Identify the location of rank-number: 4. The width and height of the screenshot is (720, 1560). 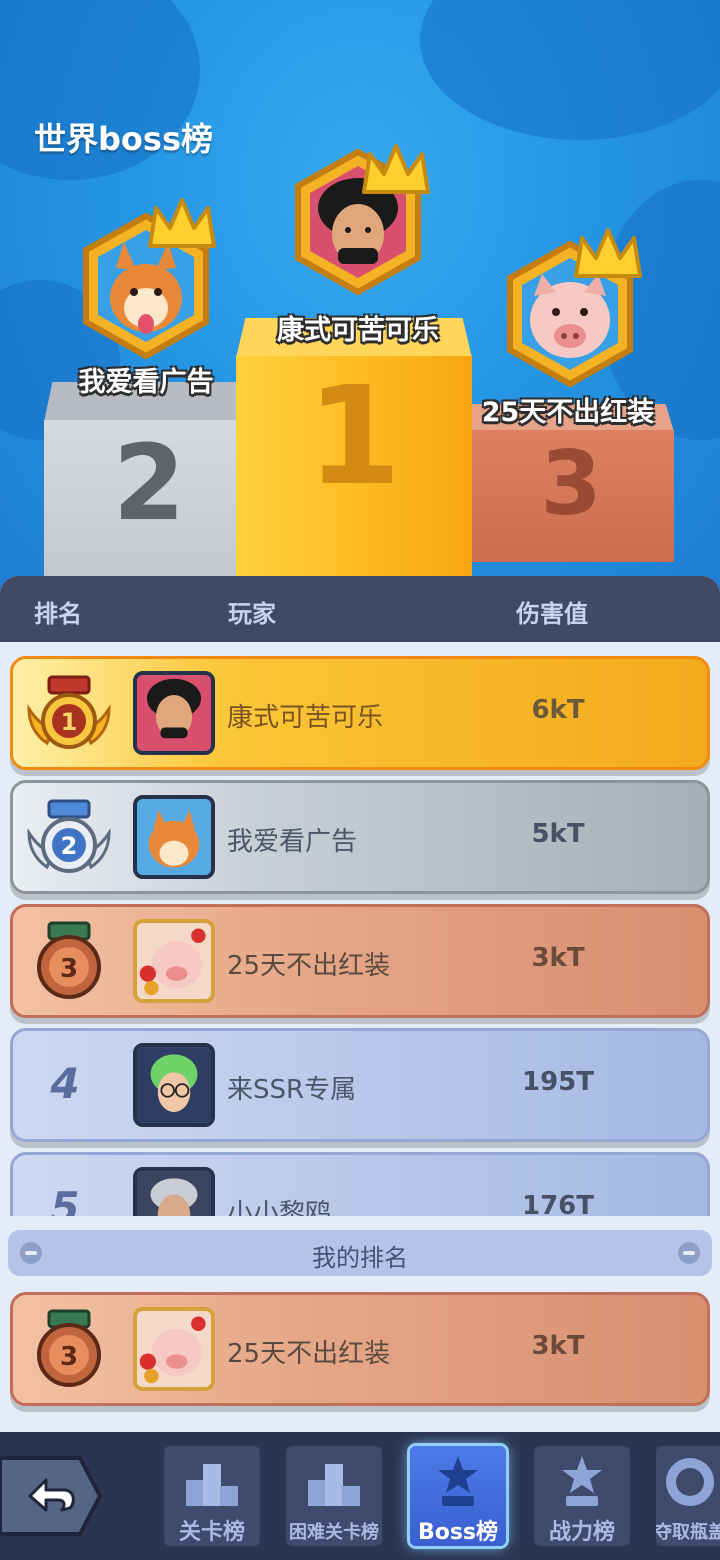
(65, 1083).